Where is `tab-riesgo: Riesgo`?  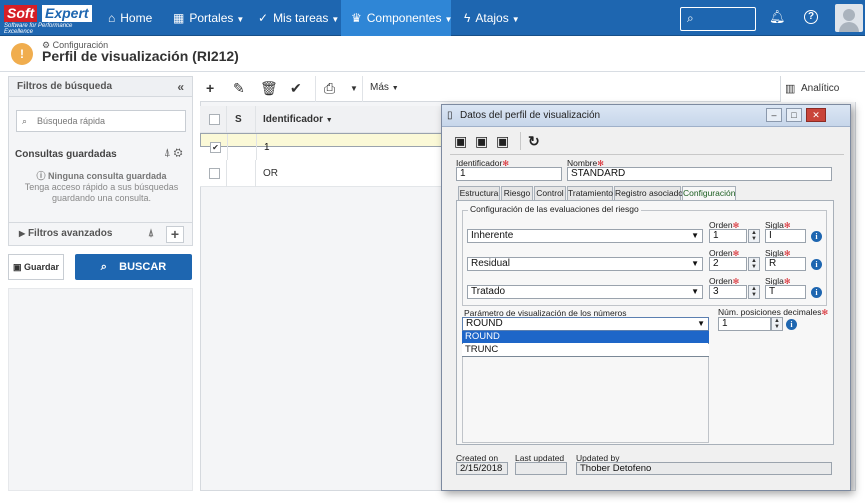
tab-riesgo: Riesgo is located at coordinates (517, 193).